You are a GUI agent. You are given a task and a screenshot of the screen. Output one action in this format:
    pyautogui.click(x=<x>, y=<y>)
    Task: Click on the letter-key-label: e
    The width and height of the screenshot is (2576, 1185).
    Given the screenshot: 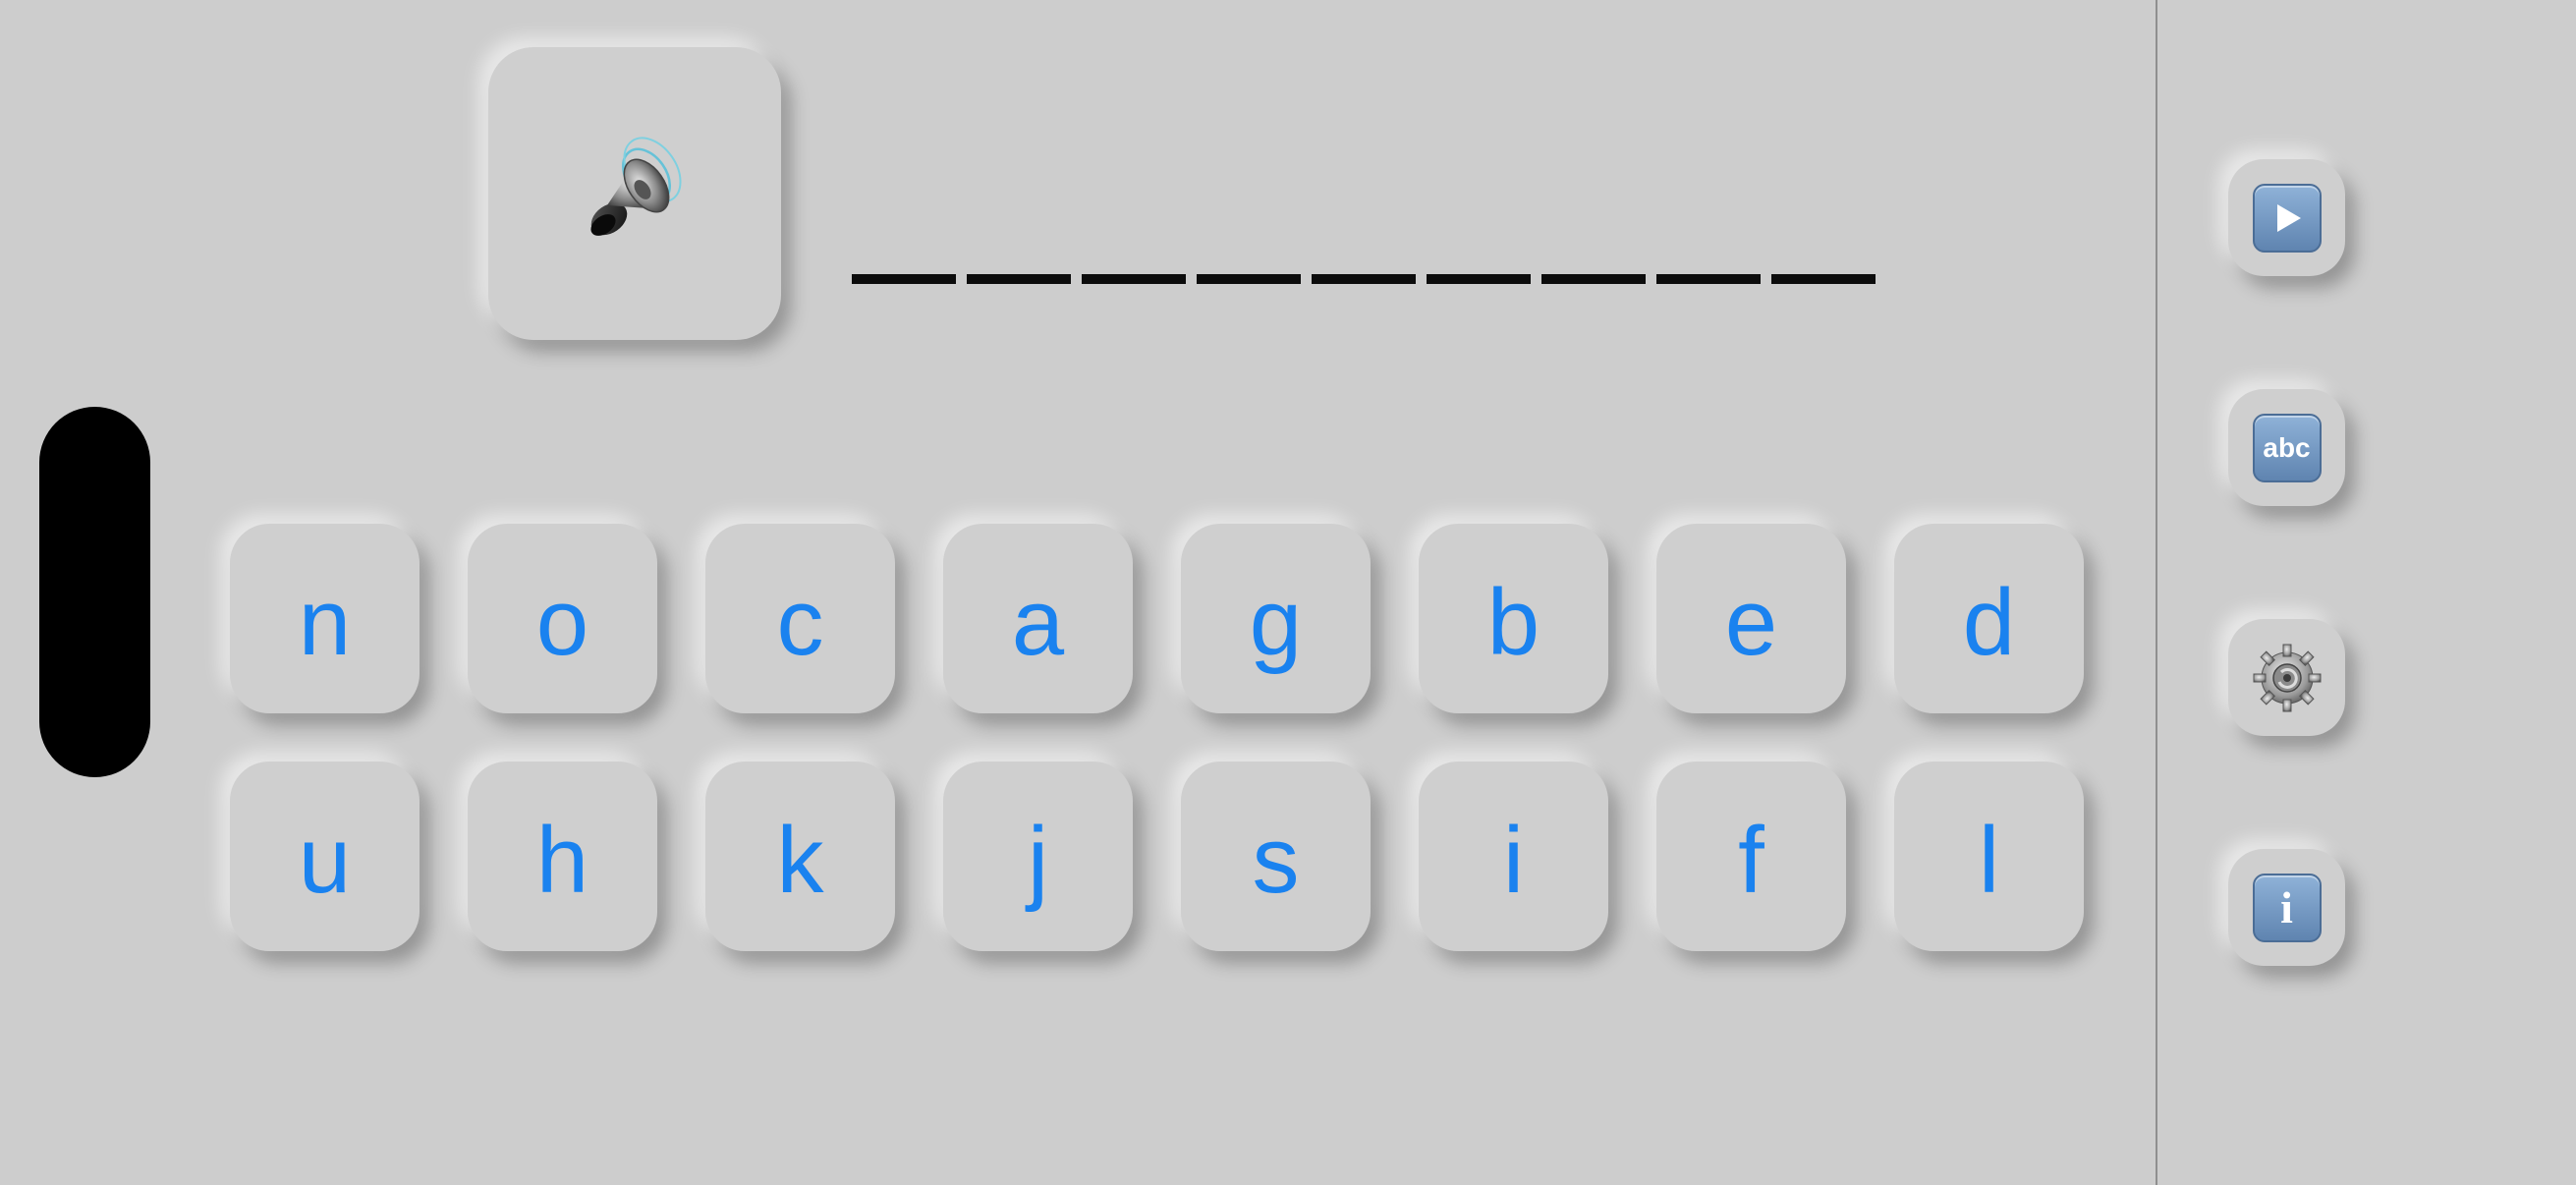 What is the action you would take?
    pyautogui.click(x=1751, y=622)
    